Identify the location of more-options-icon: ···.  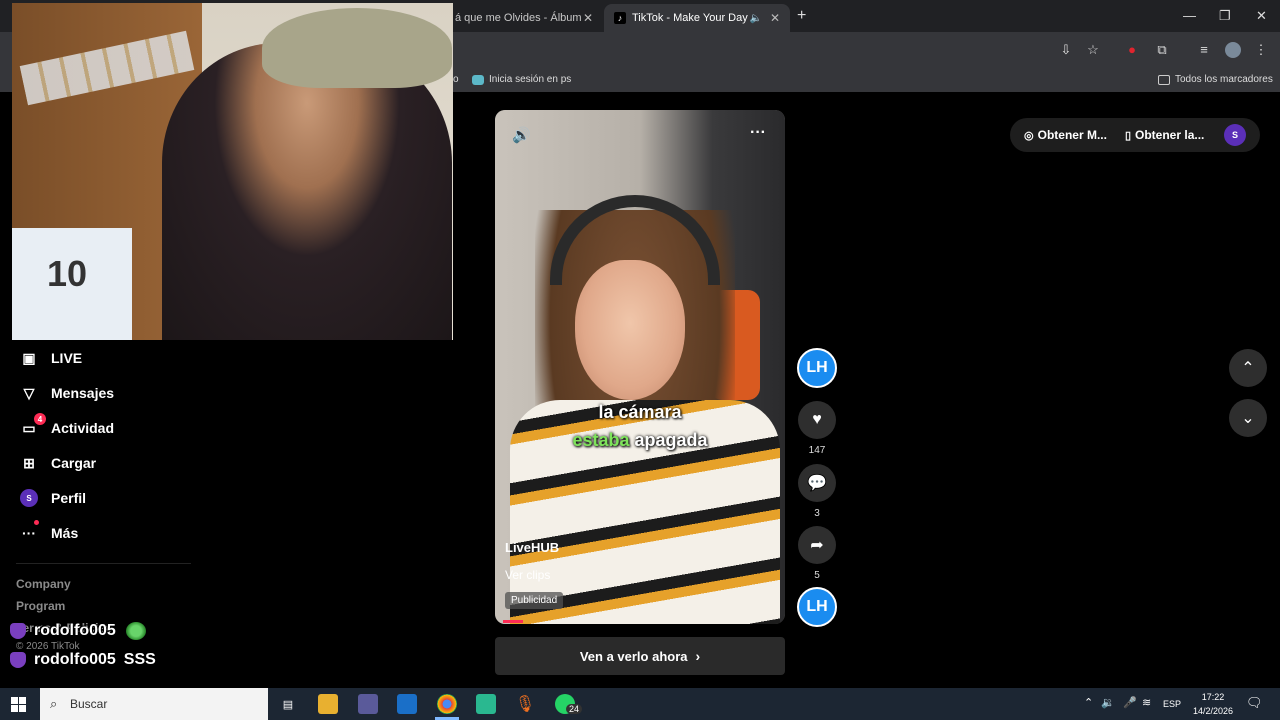
(758, 133).